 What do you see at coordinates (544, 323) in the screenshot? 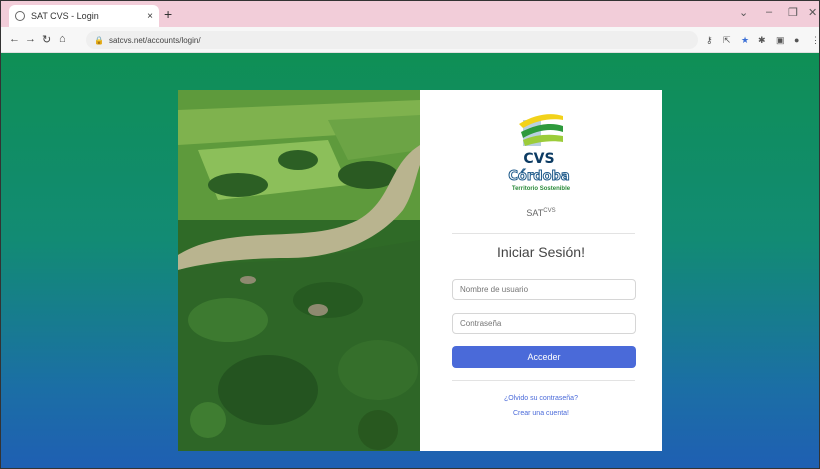
I see `password-input` at bounding box center [544, 323].